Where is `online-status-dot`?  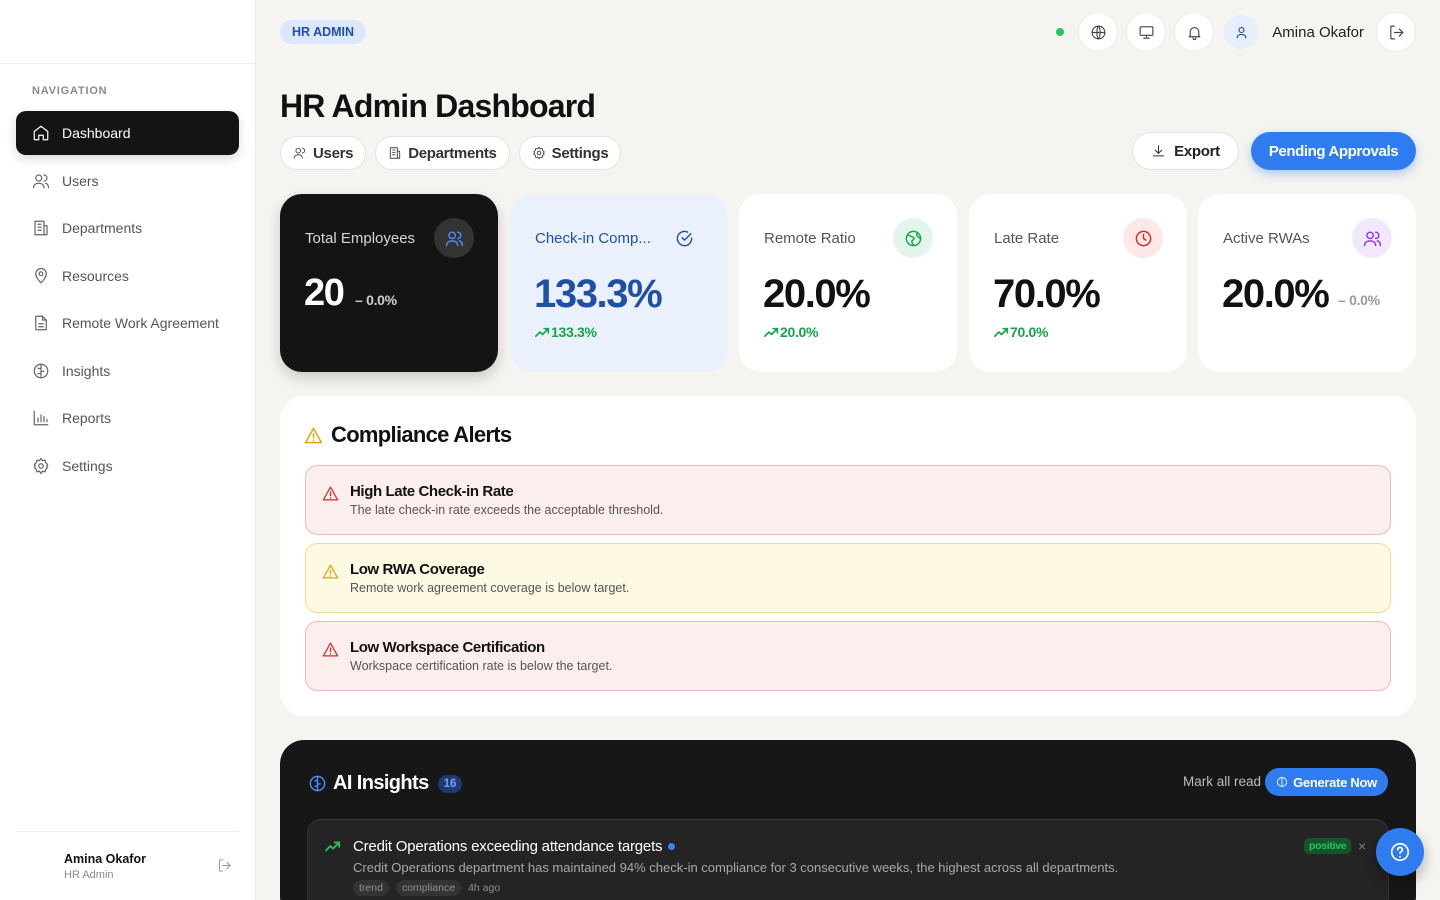 online-status-dot is located at coordinates (1060, 32).